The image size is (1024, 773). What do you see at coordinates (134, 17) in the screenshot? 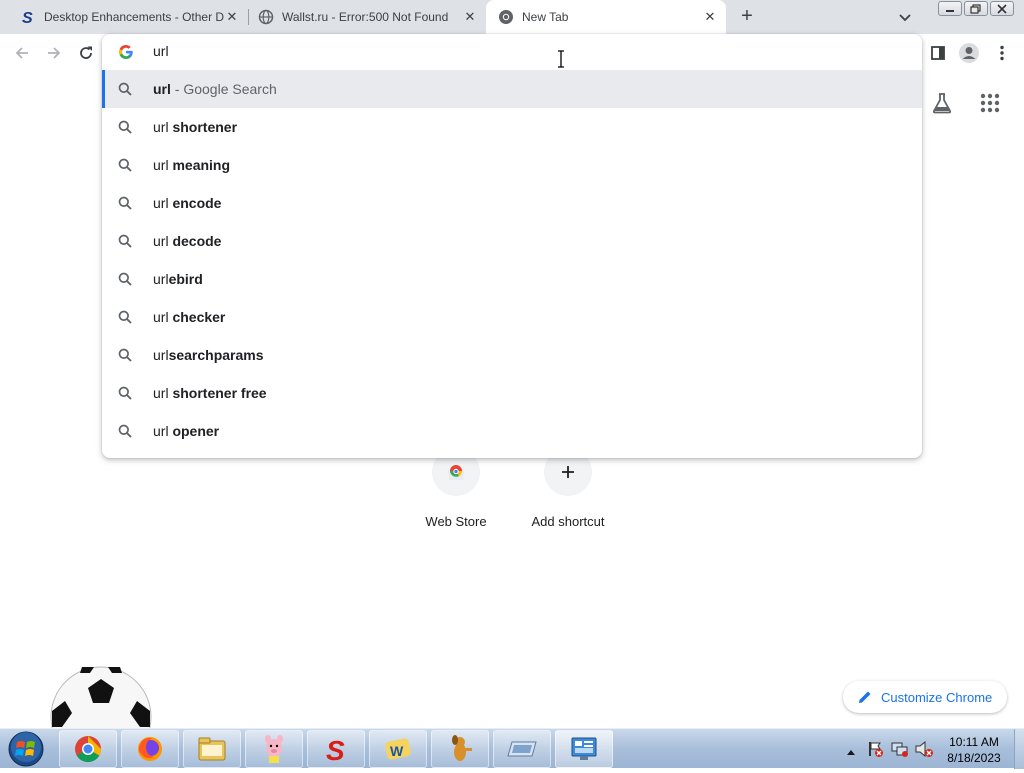
I see `tab-title: Desktop Enhancements - Other D` at bounding box center [134, 17].